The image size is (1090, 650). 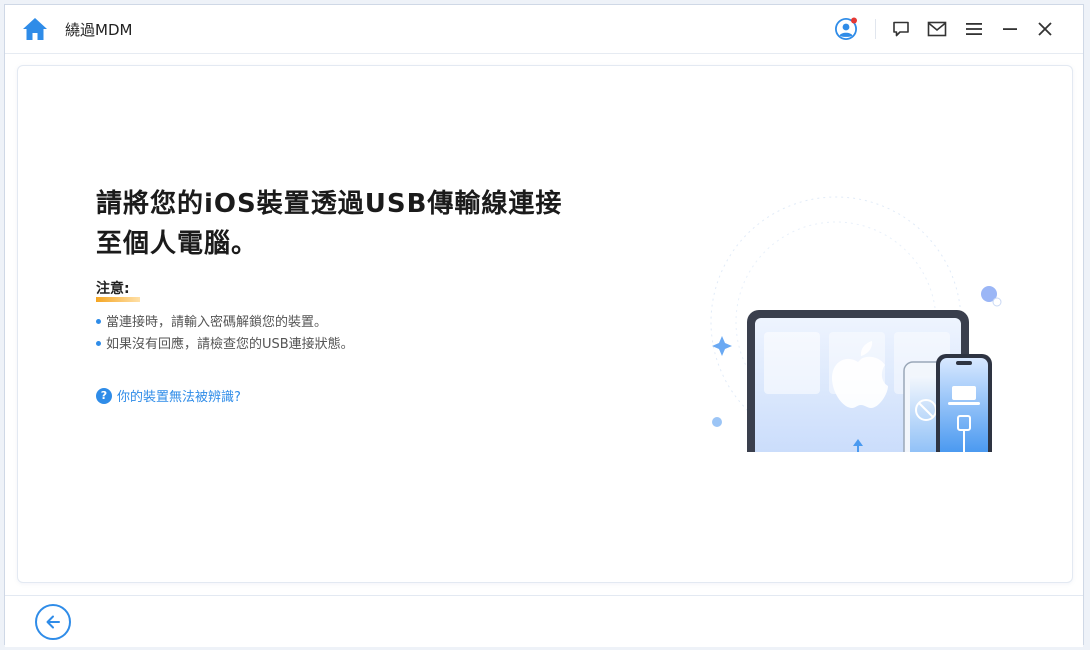 I want to click on mail-icon, so click(x=937, y=29).